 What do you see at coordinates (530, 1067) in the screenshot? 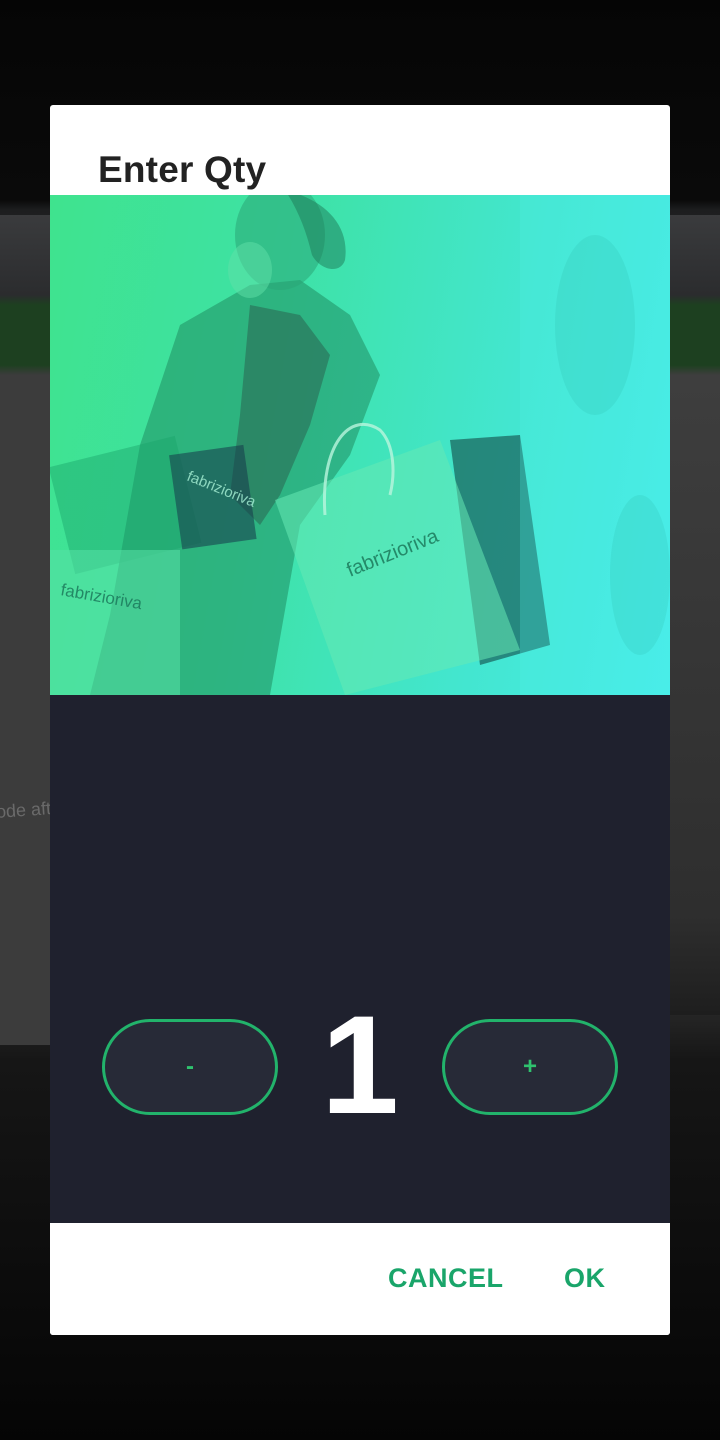
I see `increment-button: +` at bounding box center [530, 1067].